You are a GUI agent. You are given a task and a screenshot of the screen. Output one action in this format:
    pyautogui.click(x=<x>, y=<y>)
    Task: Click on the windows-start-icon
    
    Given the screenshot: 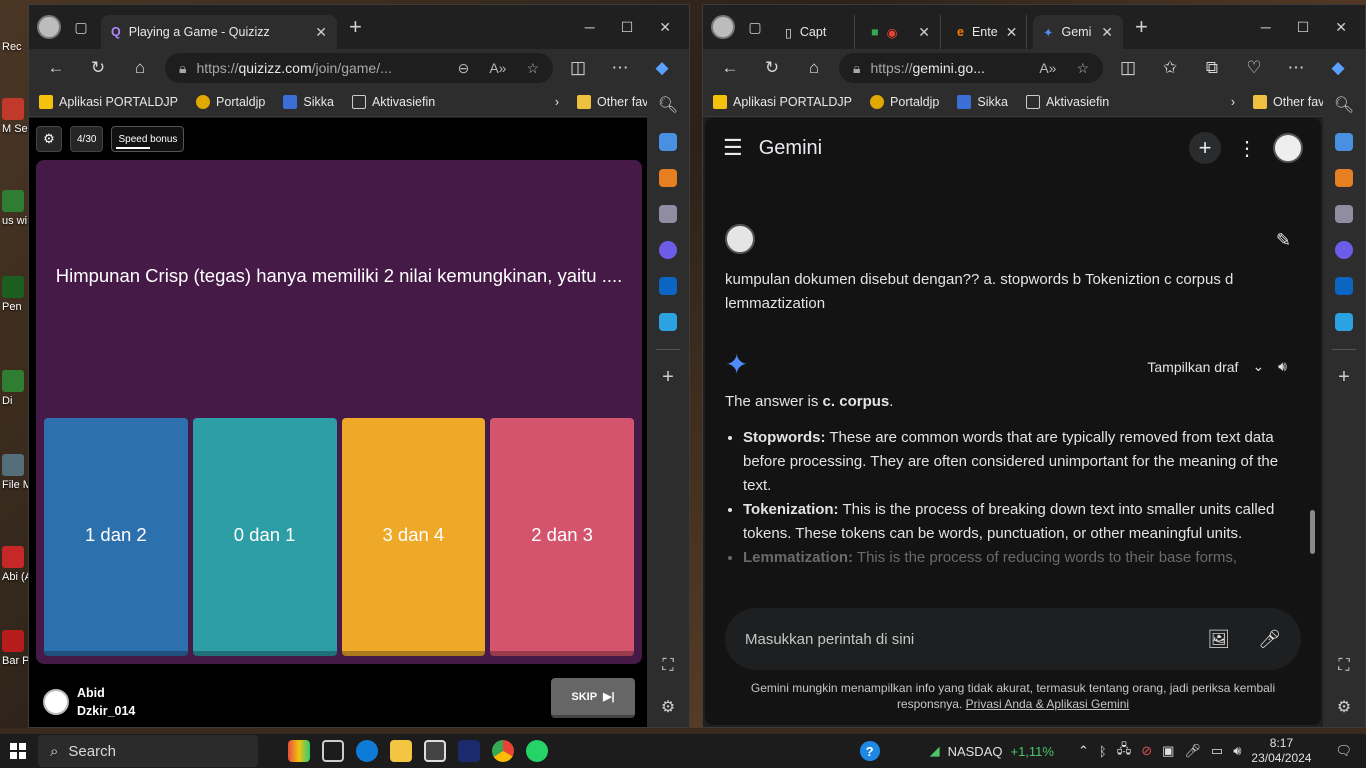 What is the action you would take?
    pyautogui.click(x=18, y=751)
    